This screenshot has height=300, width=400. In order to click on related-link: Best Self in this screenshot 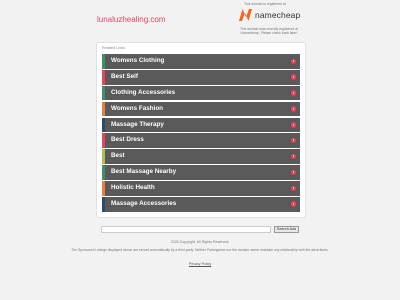, I will do `click(201, 77)`.